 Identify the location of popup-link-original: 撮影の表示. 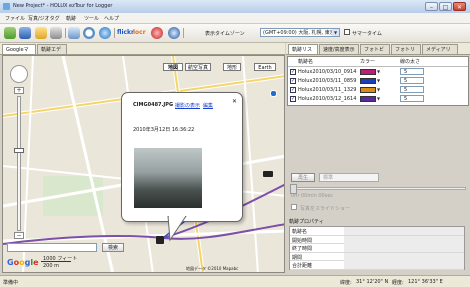
(187, 105).